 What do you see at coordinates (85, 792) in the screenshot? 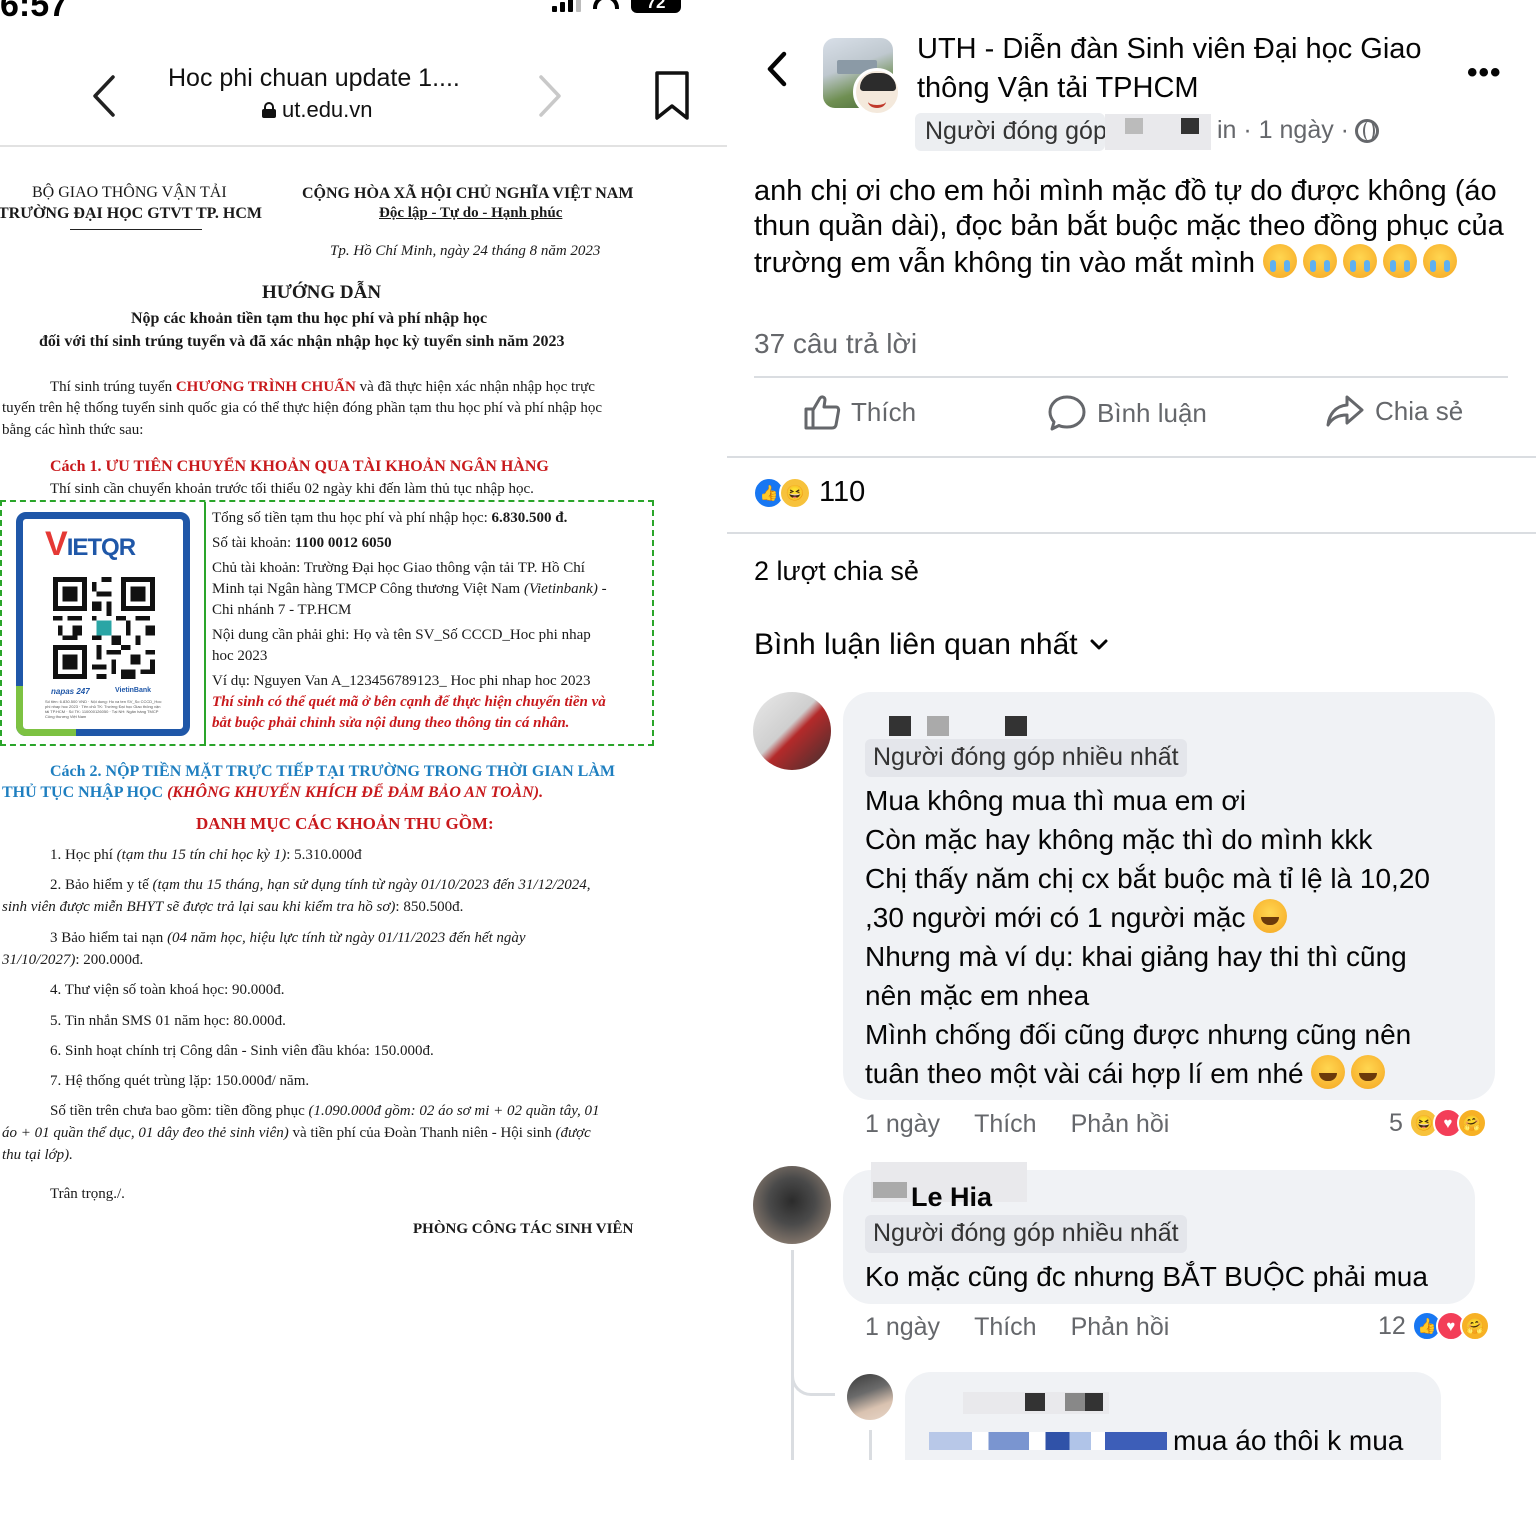
I see `method-2-text: THỦ TỤC NHẬP HỌC` at bounding box center [85, 792].